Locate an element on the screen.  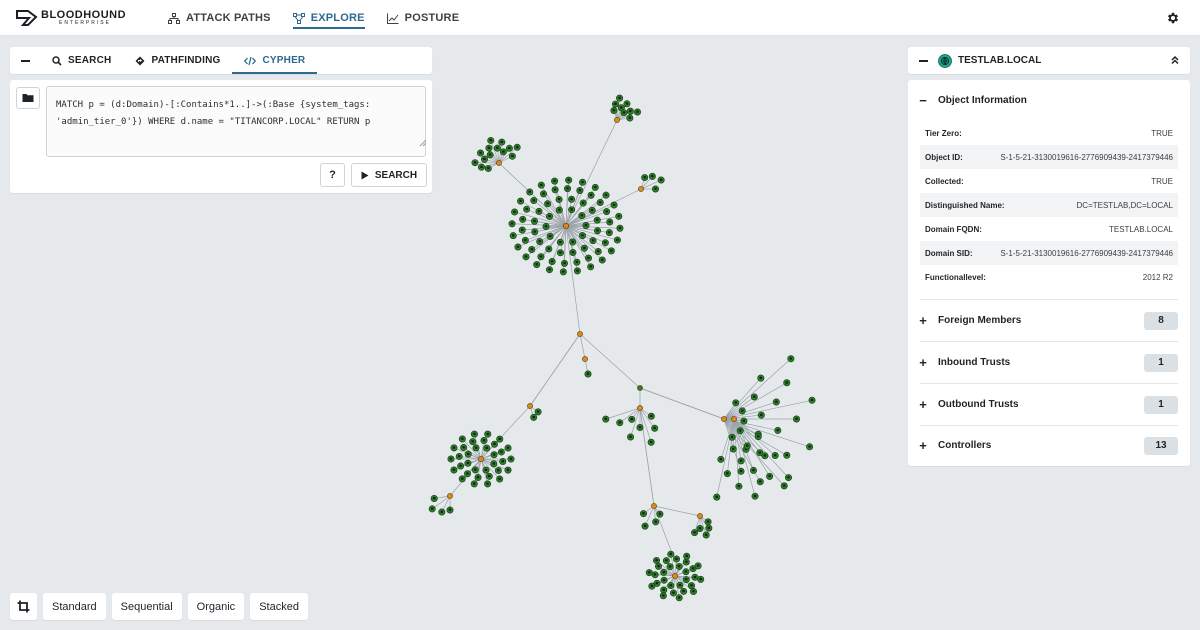
tab-pathfinding: PATHFINDING is located at coordinates (177, 60).